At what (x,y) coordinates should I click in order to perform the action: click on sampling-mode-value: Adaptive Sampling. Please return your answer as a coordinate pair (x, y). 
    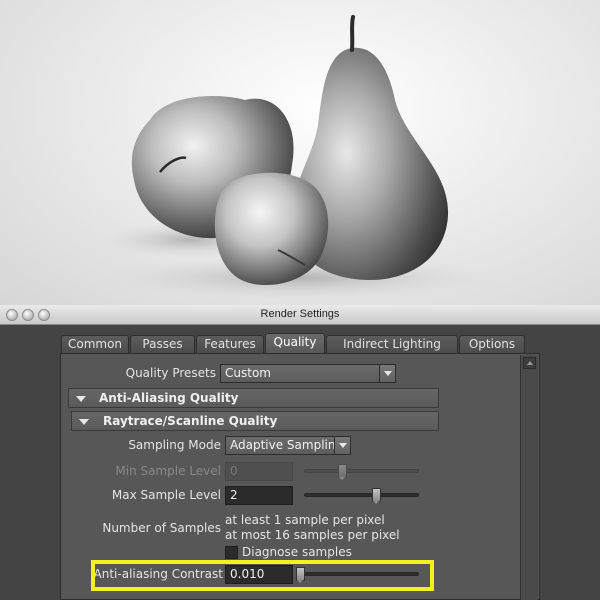
    Looking at the image, I should click on (287, 445).